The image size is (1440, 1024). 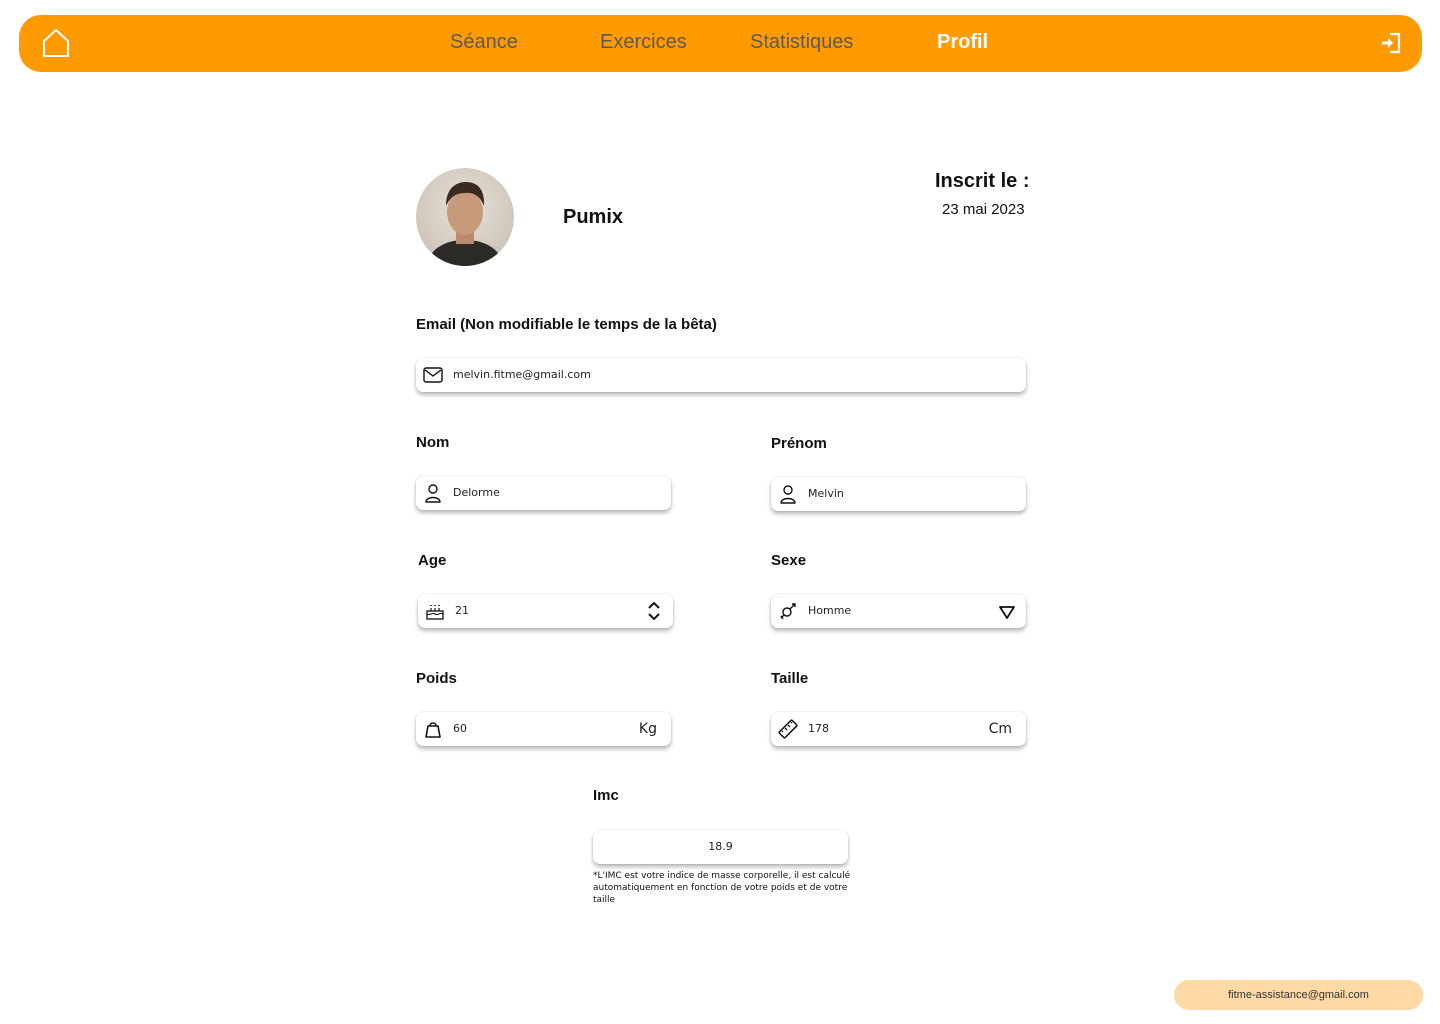 What do you see at coordinates (721, 375) in the screenshot?
I see `email-field: melvin.fitme@gmail.com` at bounding box center [721, 375].